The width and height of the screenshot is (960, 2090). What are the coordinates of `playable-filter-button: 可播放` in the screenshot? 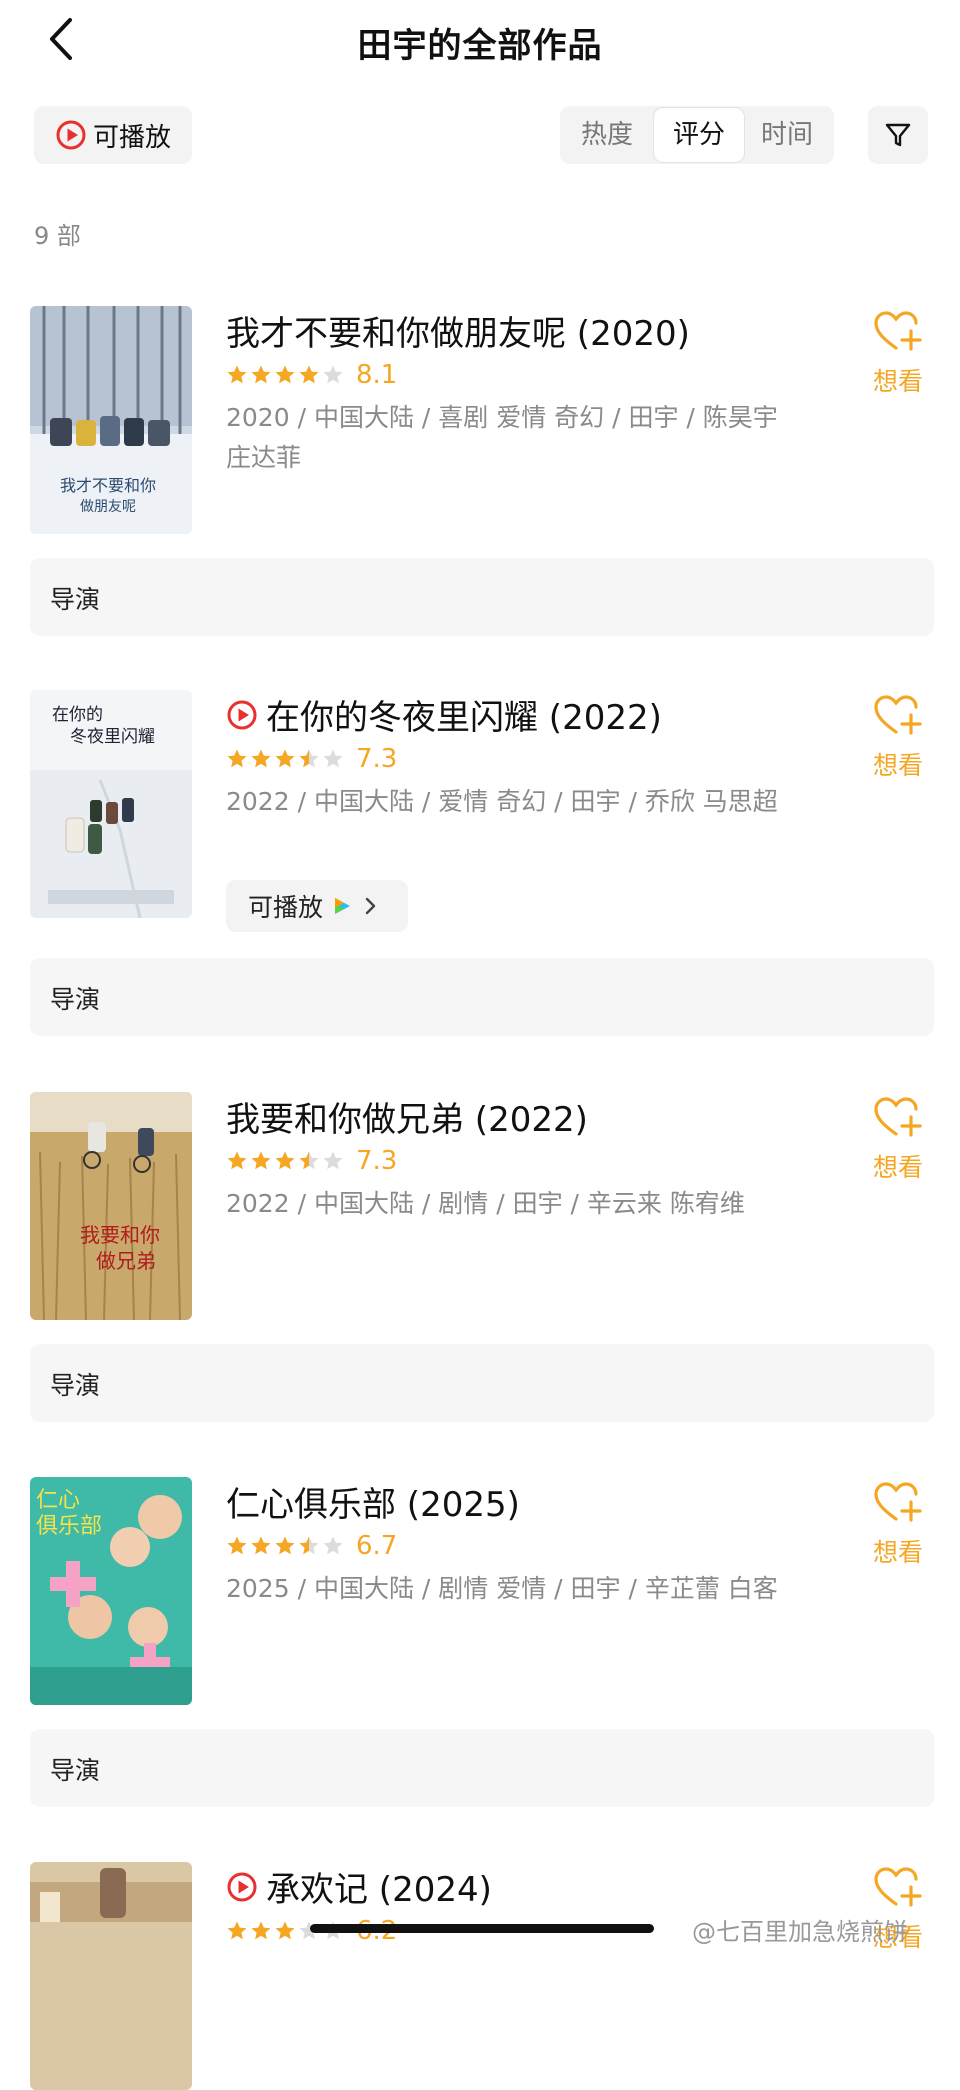 It's located at (113, 135).